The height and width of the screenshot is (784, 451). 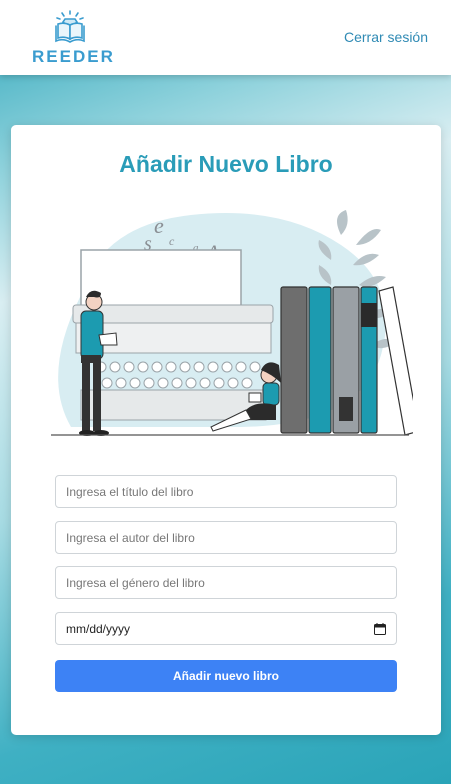 I want to click on page-title: Añadir Nuevo Libro, so click(x=226, y=164).